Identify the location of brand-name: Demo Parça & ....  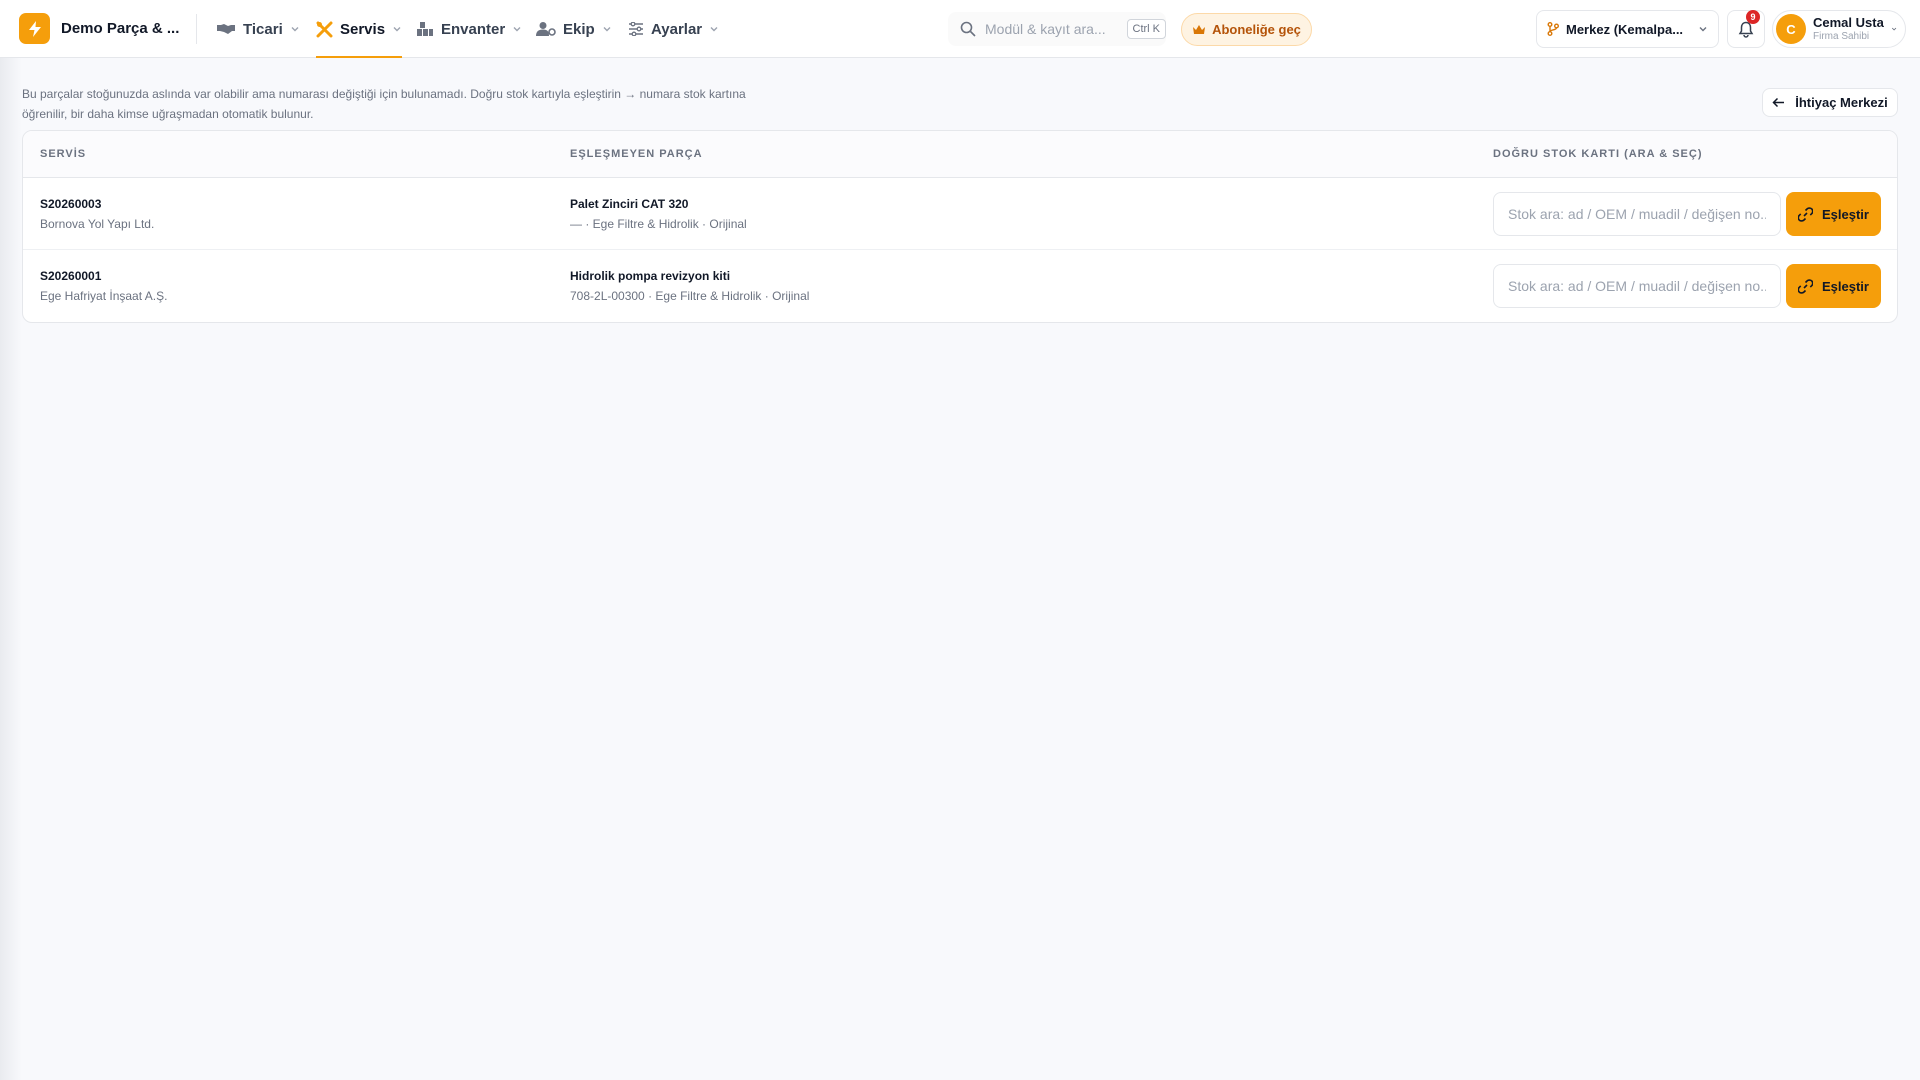
(120, 28).